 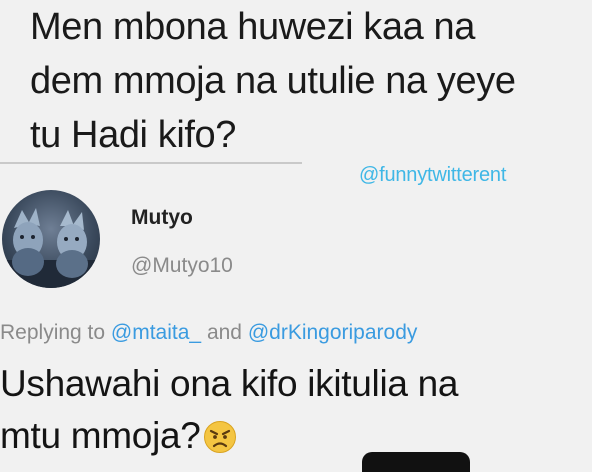 I want to click on reply-tweet-line: mtu mmoja?, so click(x=100, y=435).